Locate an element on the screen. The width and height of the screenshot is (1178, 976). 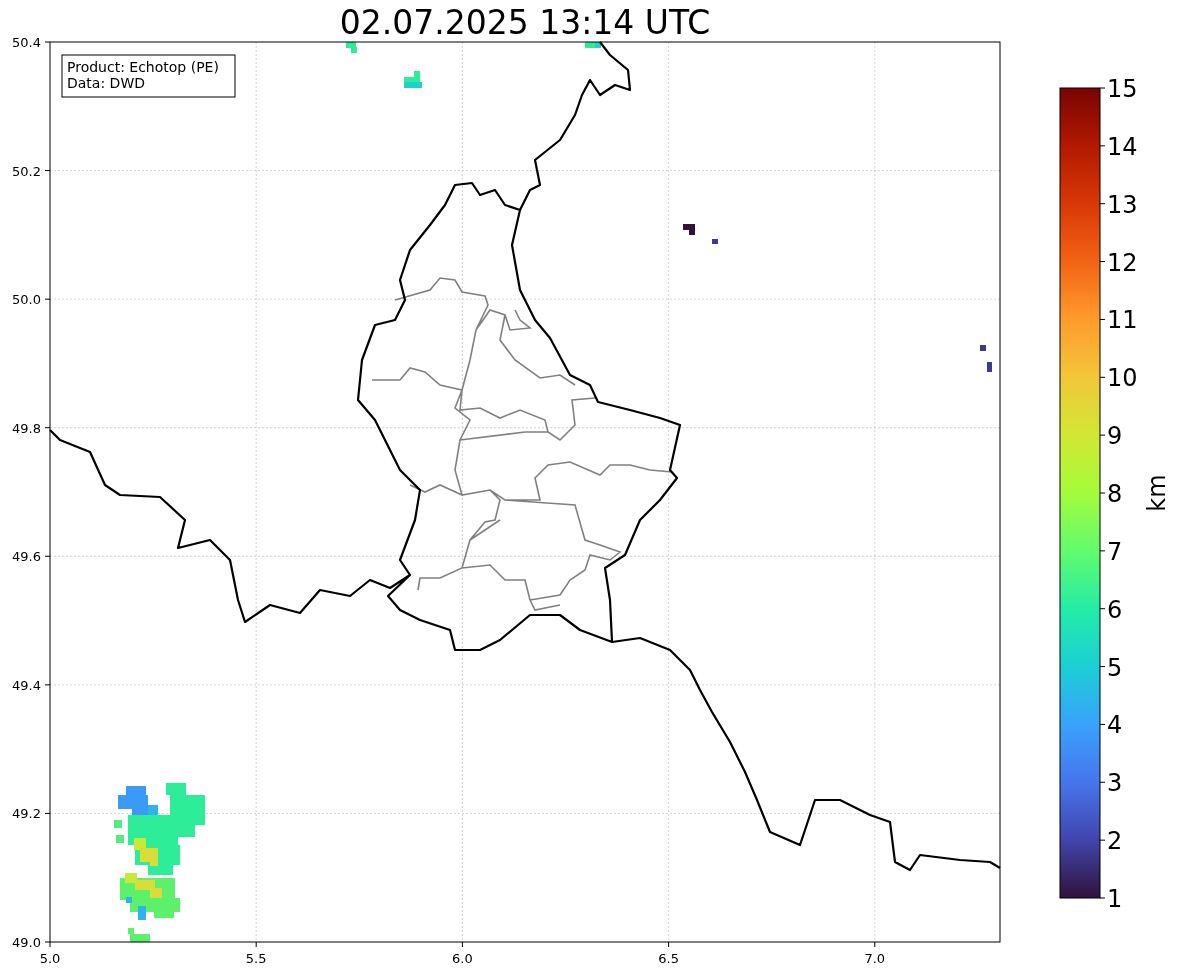
tick-label: 6.0 is located at coordinates (462, 958).